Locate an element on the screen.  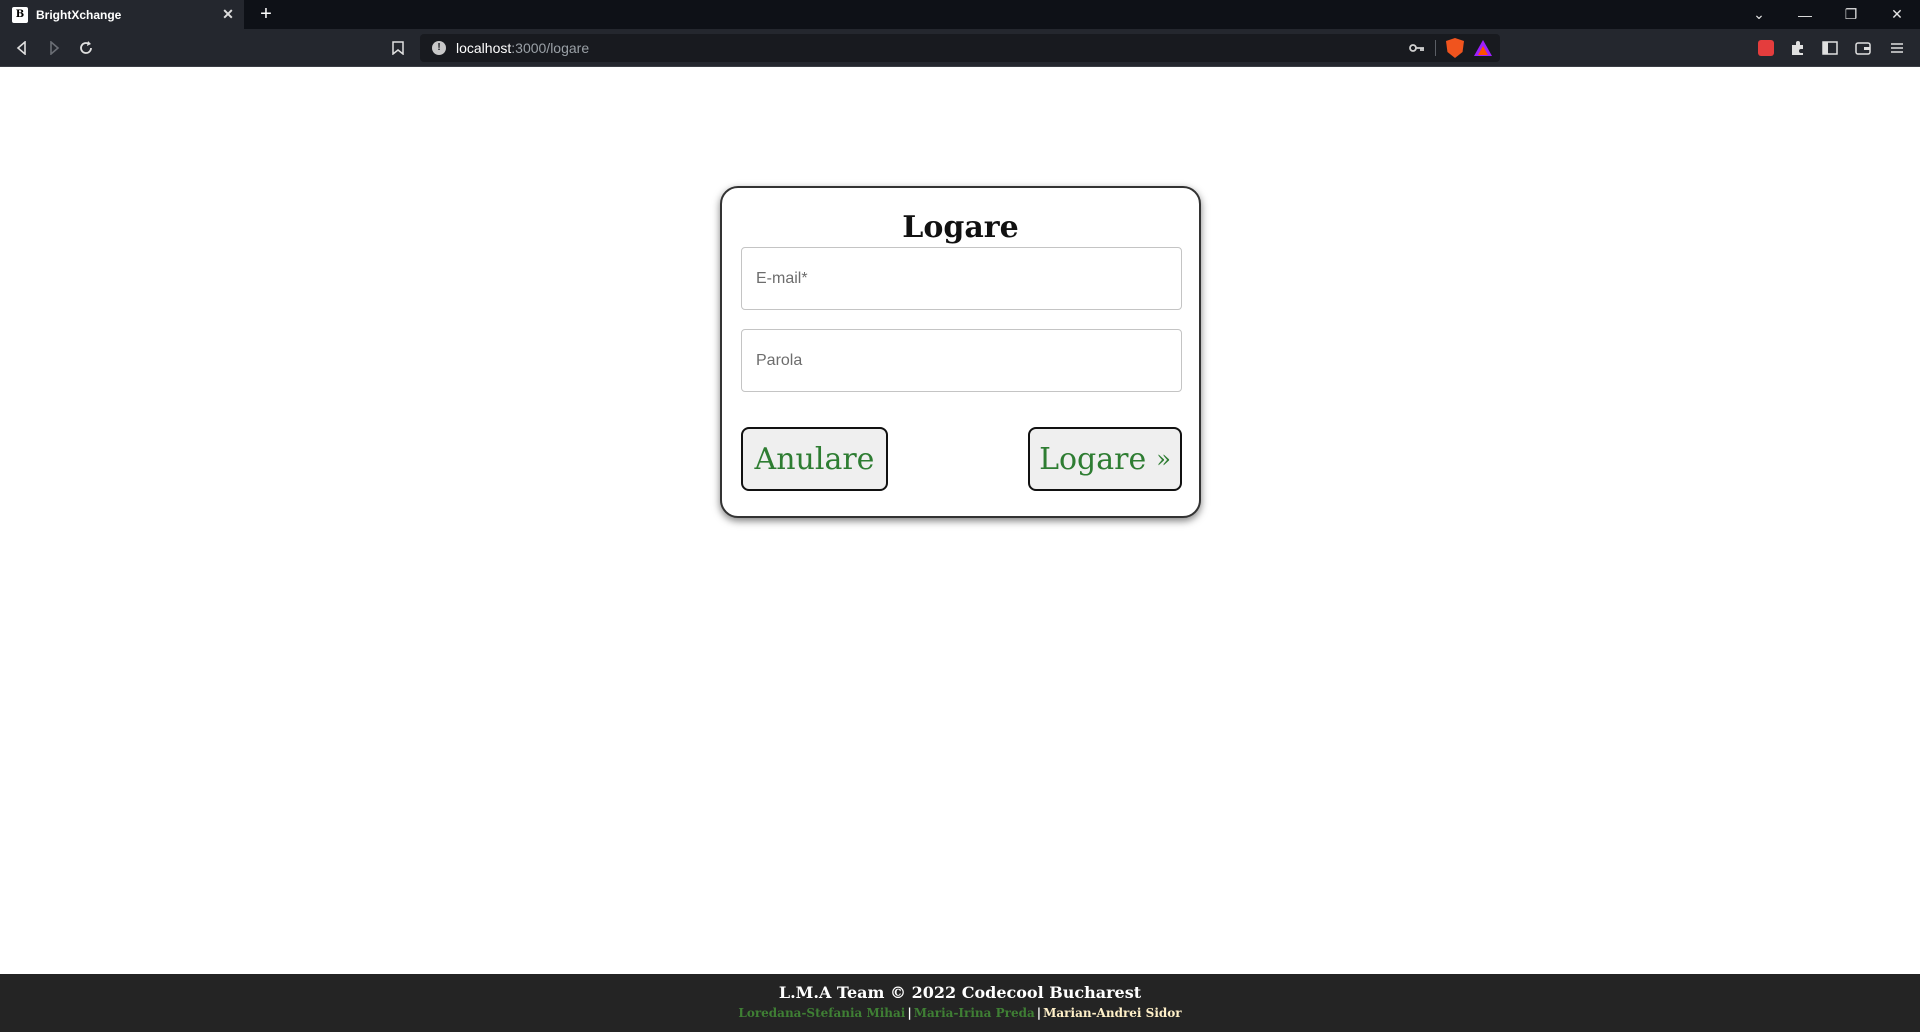
reload-icon is located at coordinates (86, 48).